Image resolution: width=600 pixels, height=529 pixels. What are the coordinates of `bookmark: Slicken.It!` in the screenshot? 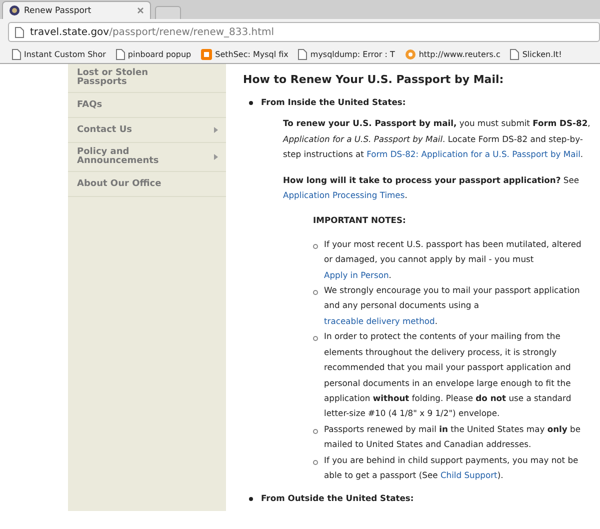 It's located at (536, 54).